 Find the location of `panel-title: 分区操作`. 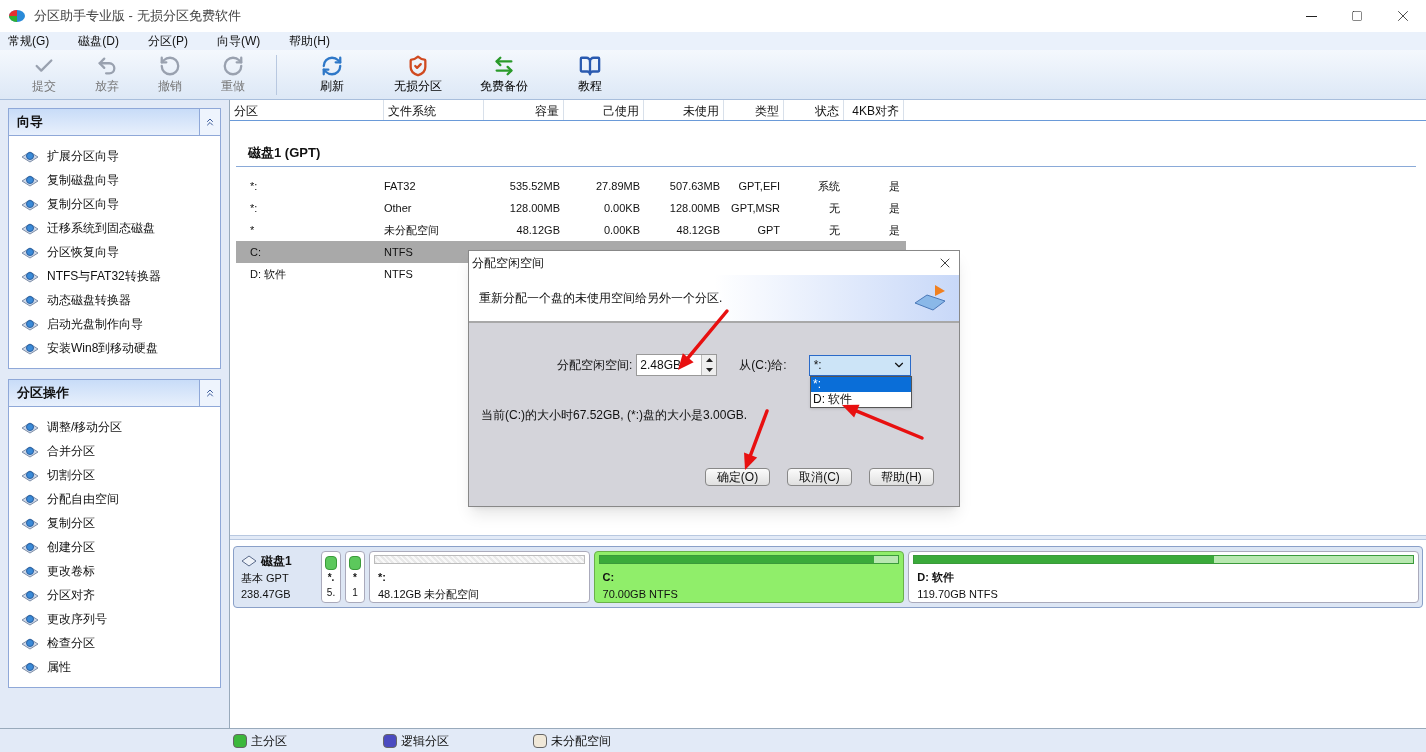

panel-title: 分区操作 is located at coordinates (43, 393).